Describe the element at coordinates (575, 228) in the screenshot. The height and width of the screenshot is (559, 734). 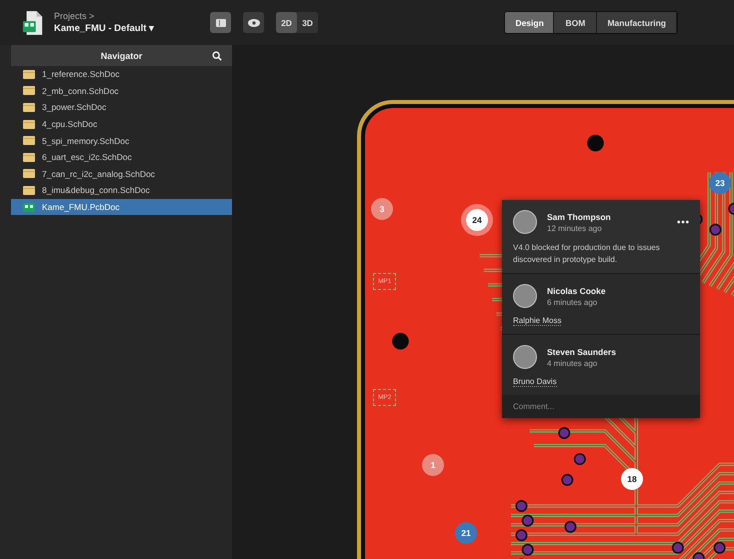
I see `comment-time: 12 minutes ago` at that location.